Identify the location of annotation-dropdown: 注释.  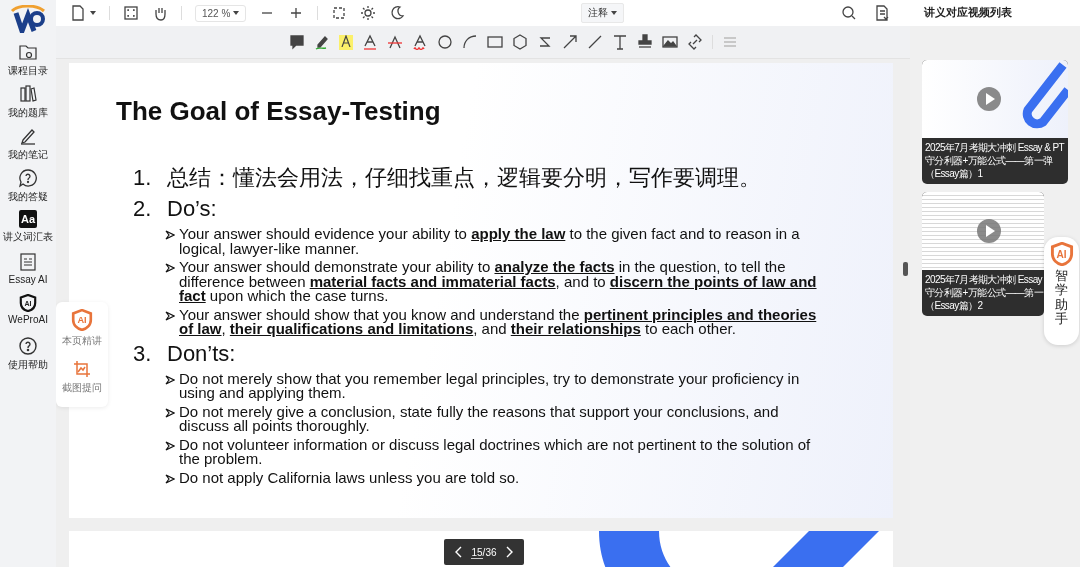
(602, 13).